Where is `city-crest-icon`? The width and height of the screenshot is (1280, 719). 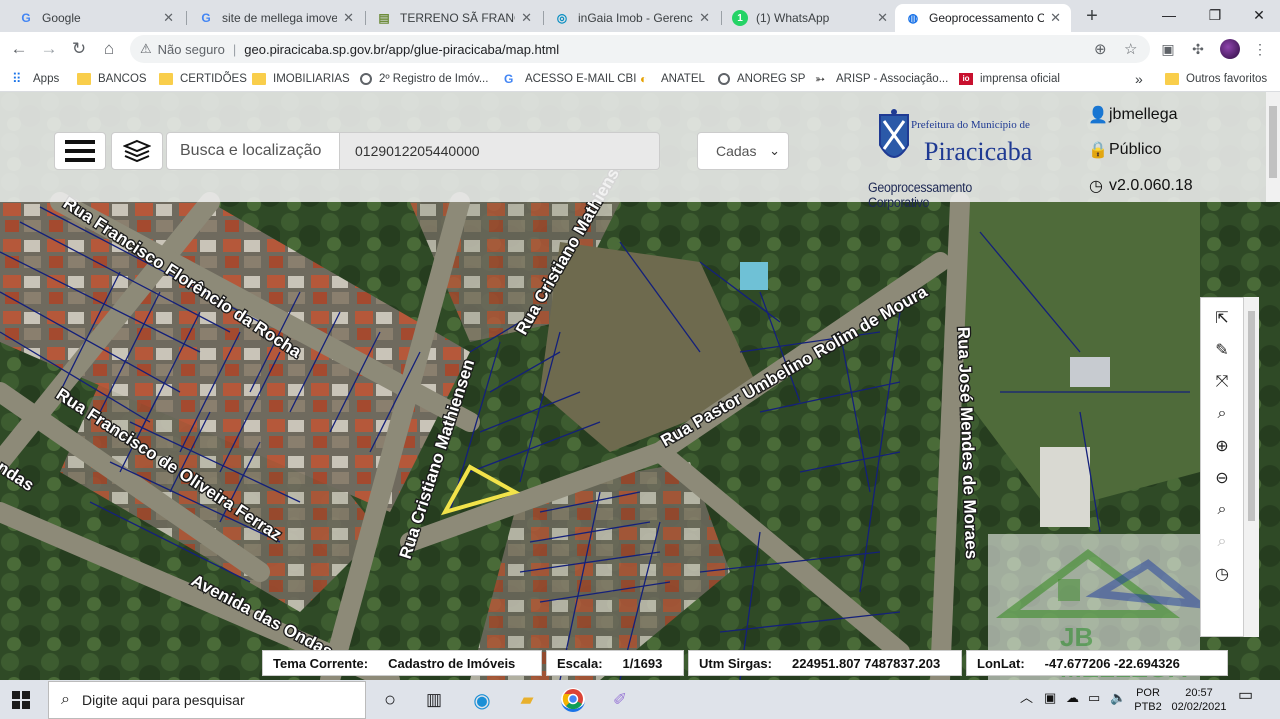 city-crest-icon is located at coordinates (894, 133).